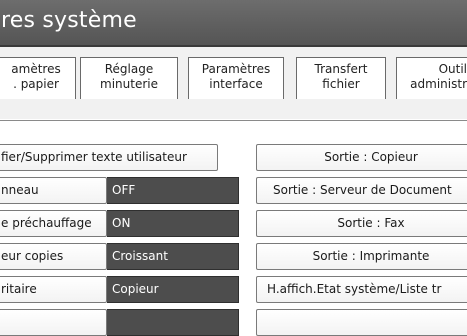 The width and height of the screenshot is (467, 336). Describe the element at coordinates (53, 190) in the screenshot. I see `setting-row-panneau-button: nneau` at that location.